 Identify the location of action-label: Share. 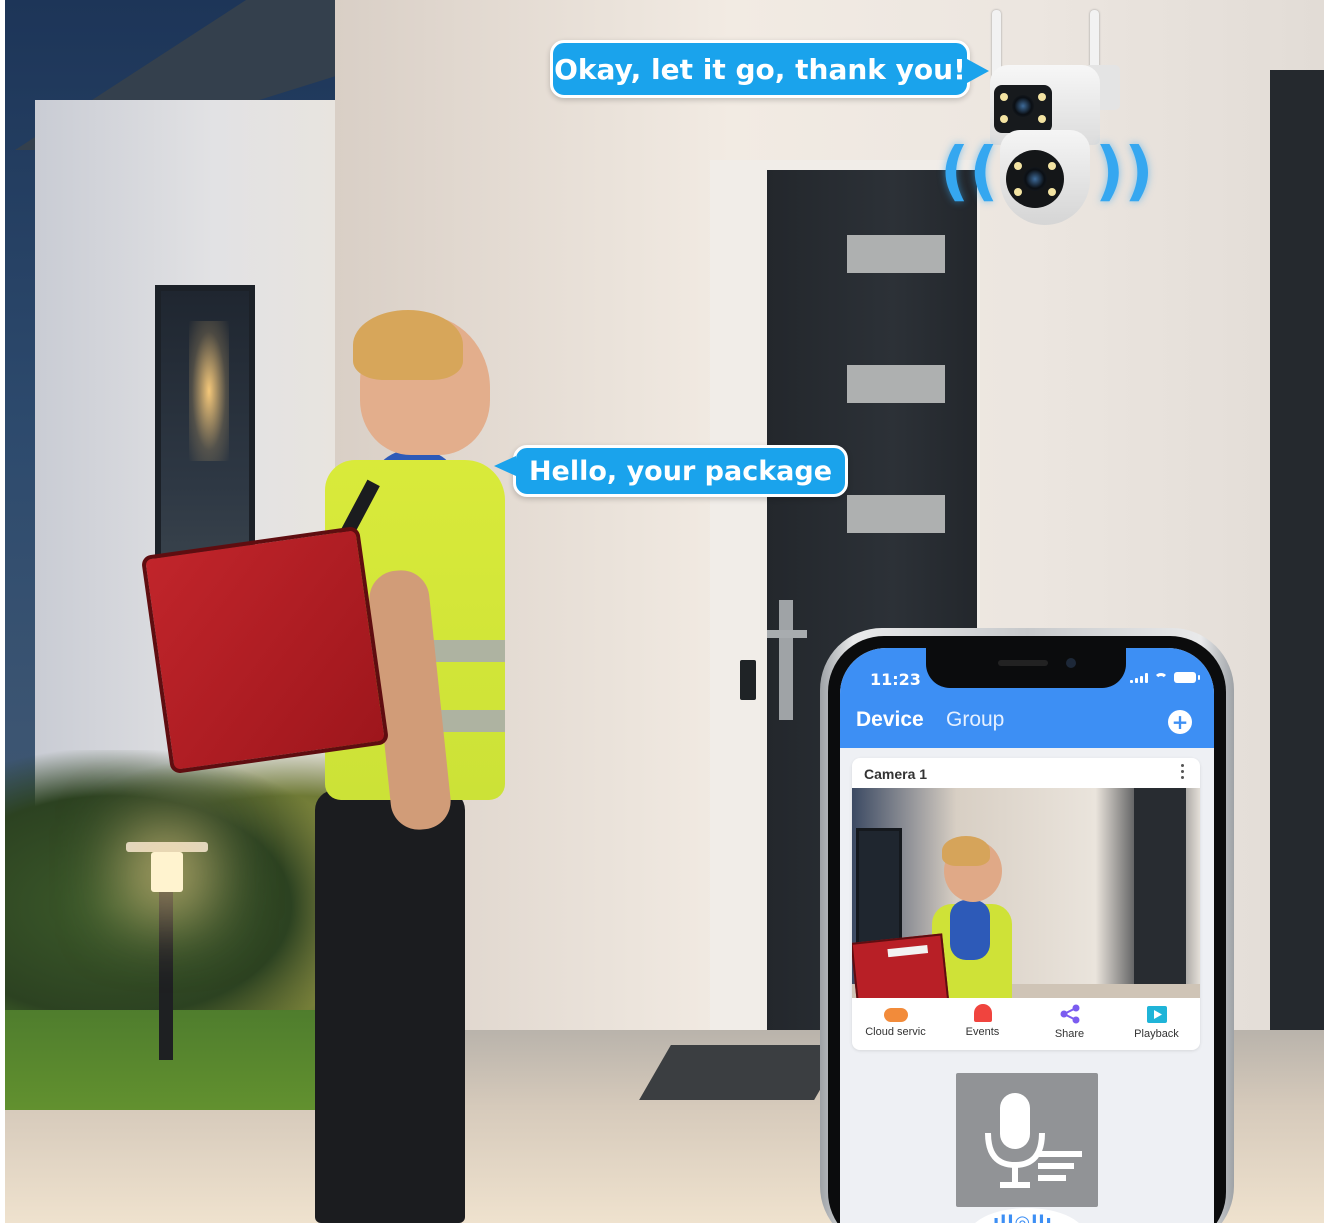
(1069, 1034).